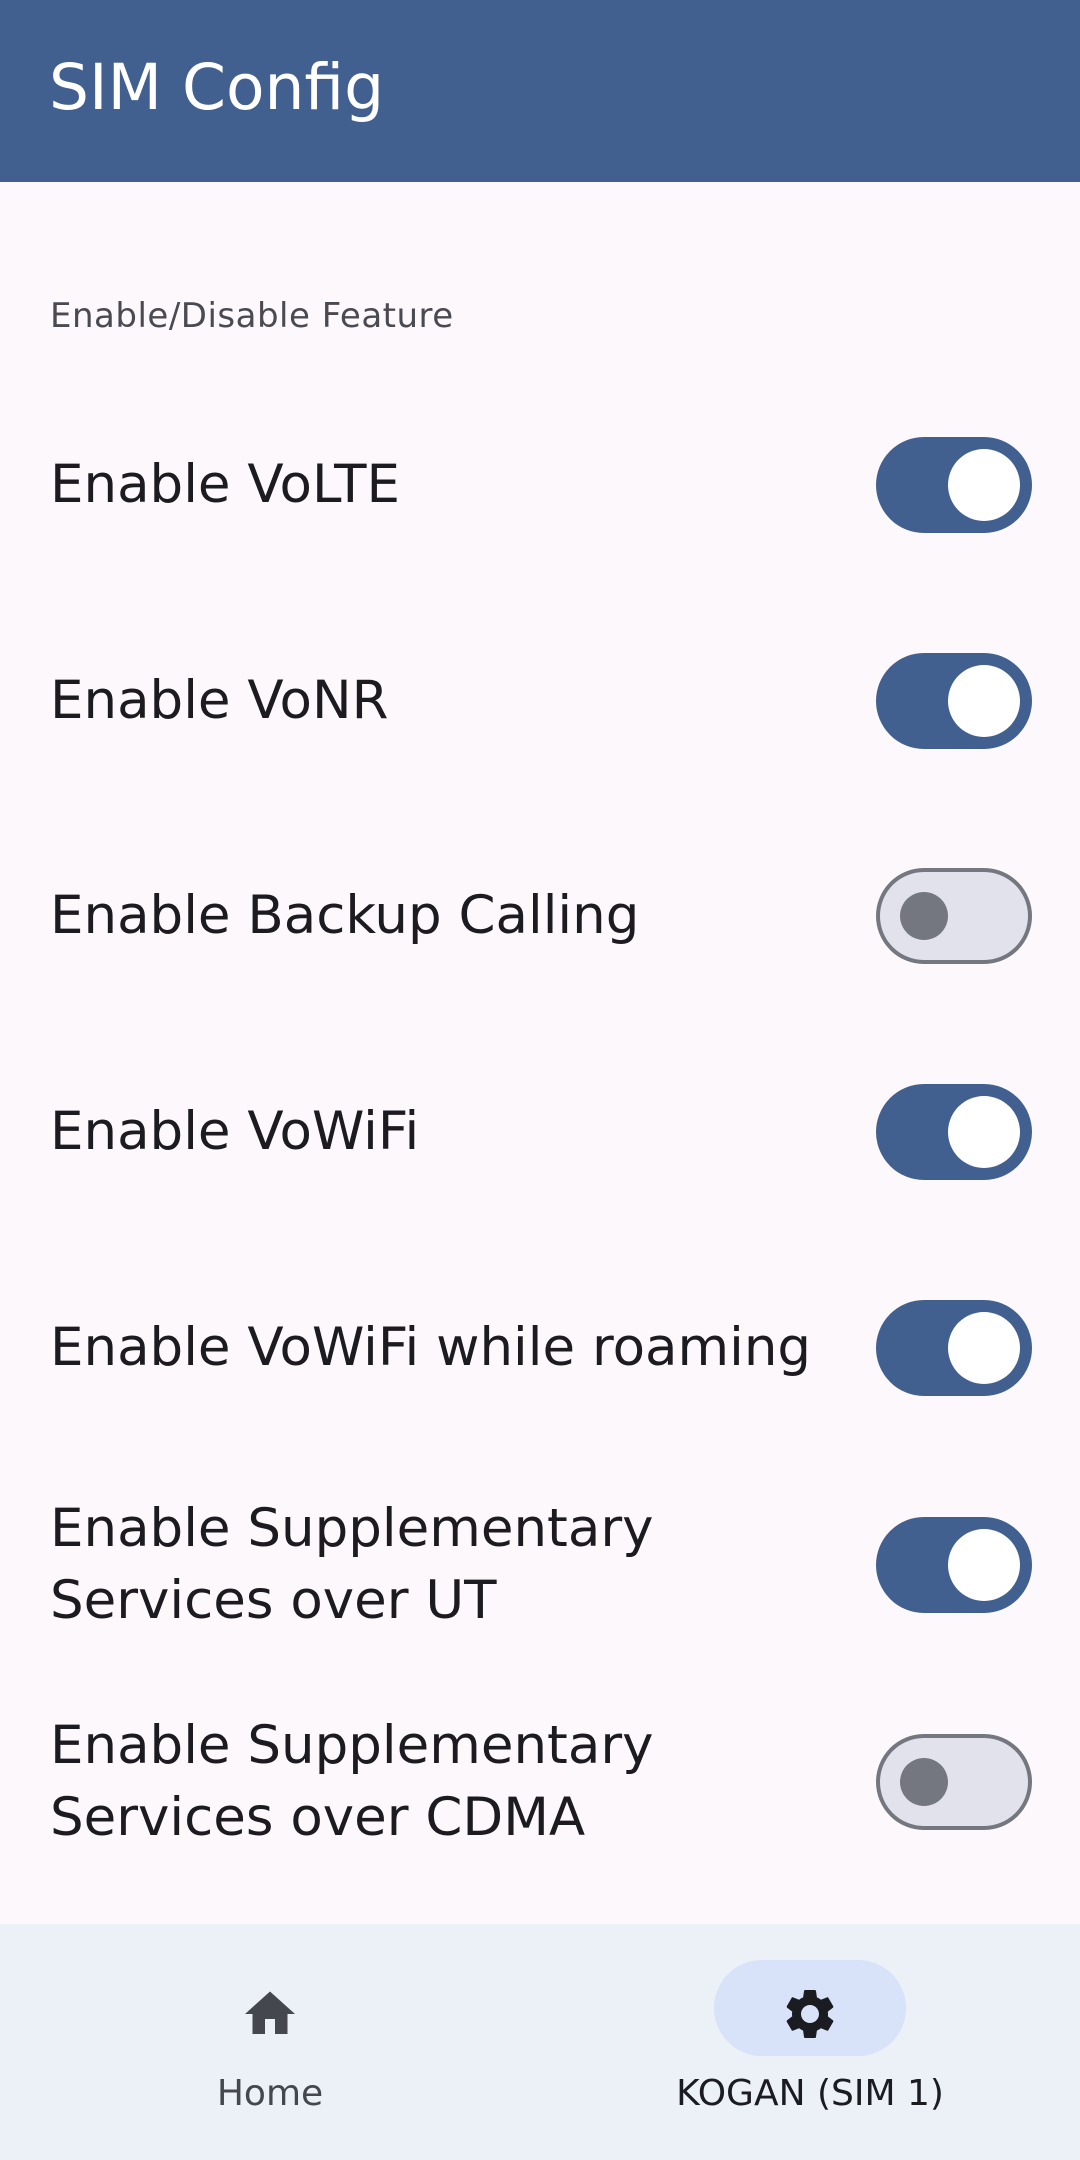 The image size is (1080, 2160). What do you see at coordinates (540, 701) in the screenshot?
I see `setting-row-vonr: Enable VoNR` at bounding box center [540, 701].